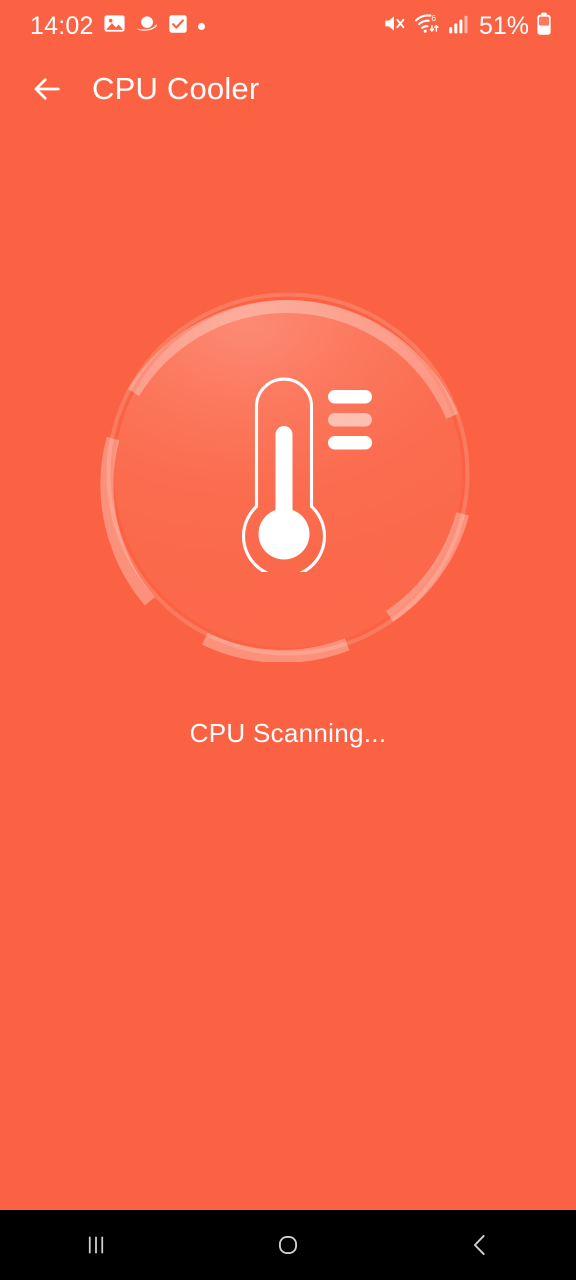 The image size is (576, 1280). Describe the element at coordinates (176, 88) in the screenshot. I see `page-title: CPU Cooler` at that location.